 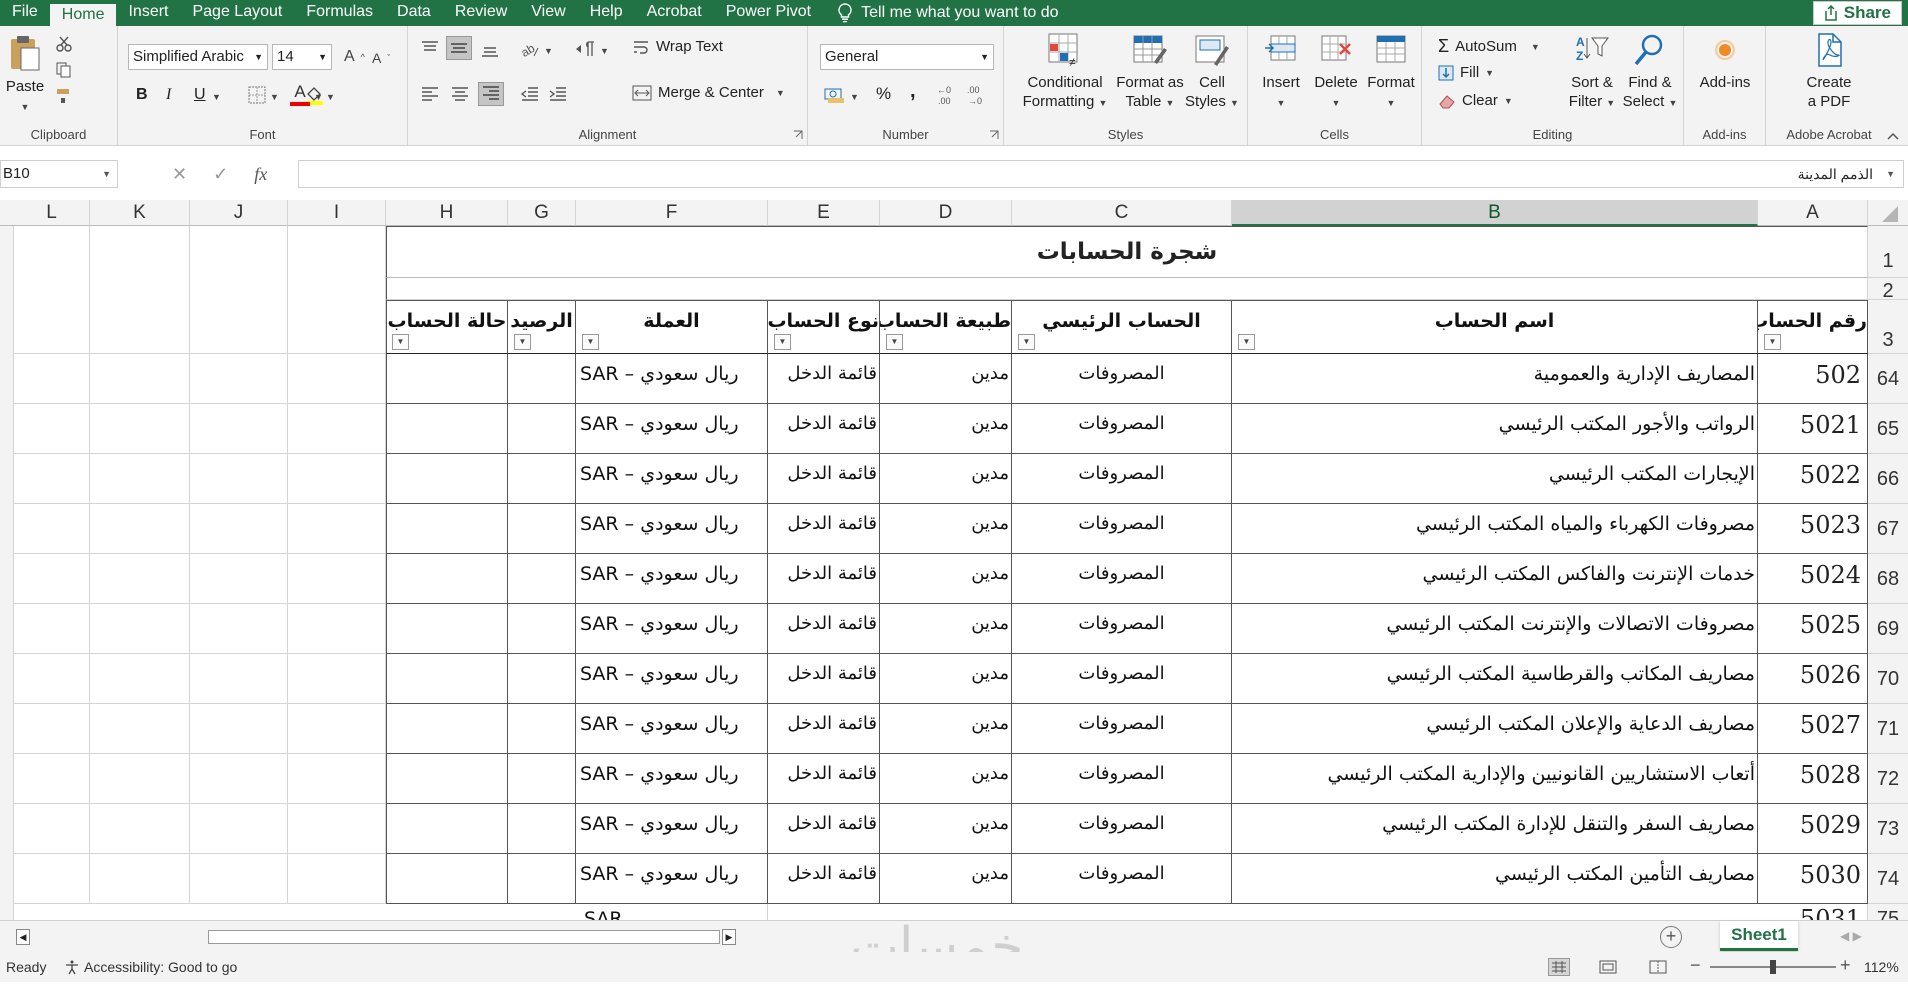 What do you see at coordinates (913, 91) in the screenshot?
I see `comma-button: ,` at bounding box center [913, 91].